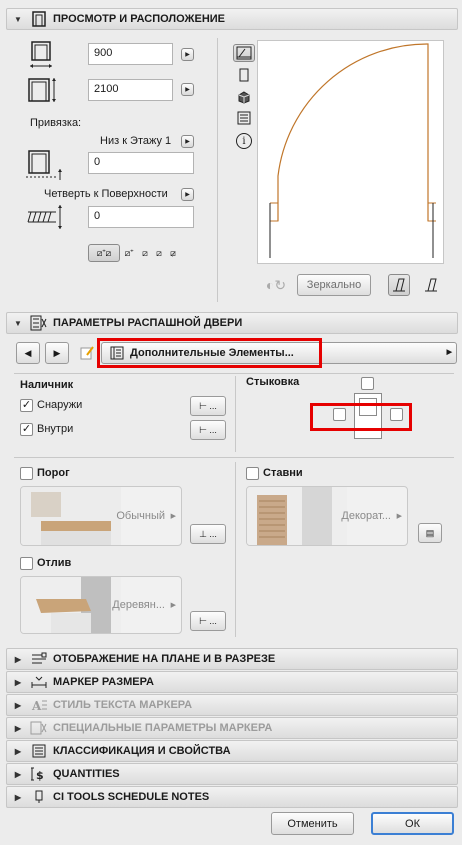 This screenshot has width=462, height=845. Describe the element at coordinates (103, 682) in the screenshot. I see `section-title: МАРКЕР РАЗМЕРА` at that location.